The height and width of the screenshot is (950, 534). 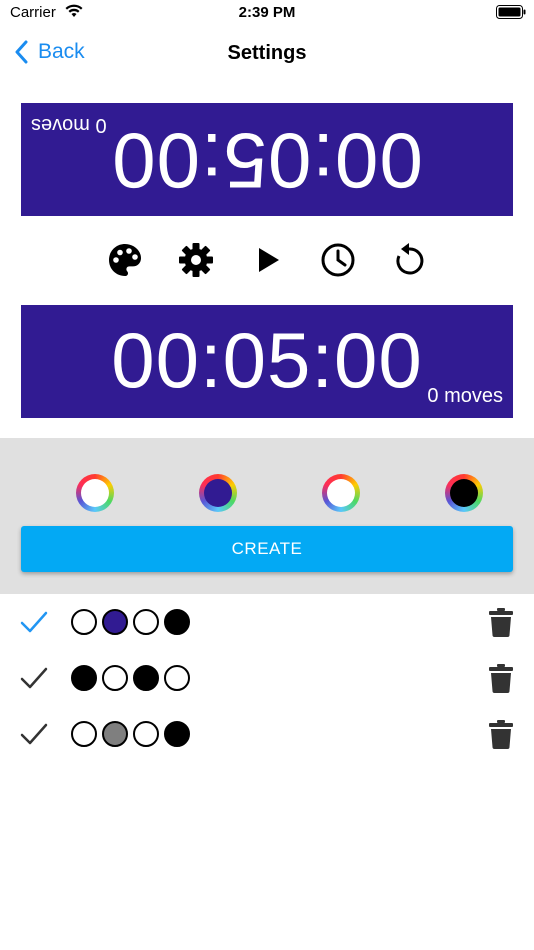 I want to click on clock-bottom: 00:05:00 0 moves, so click(x=267, y=361).